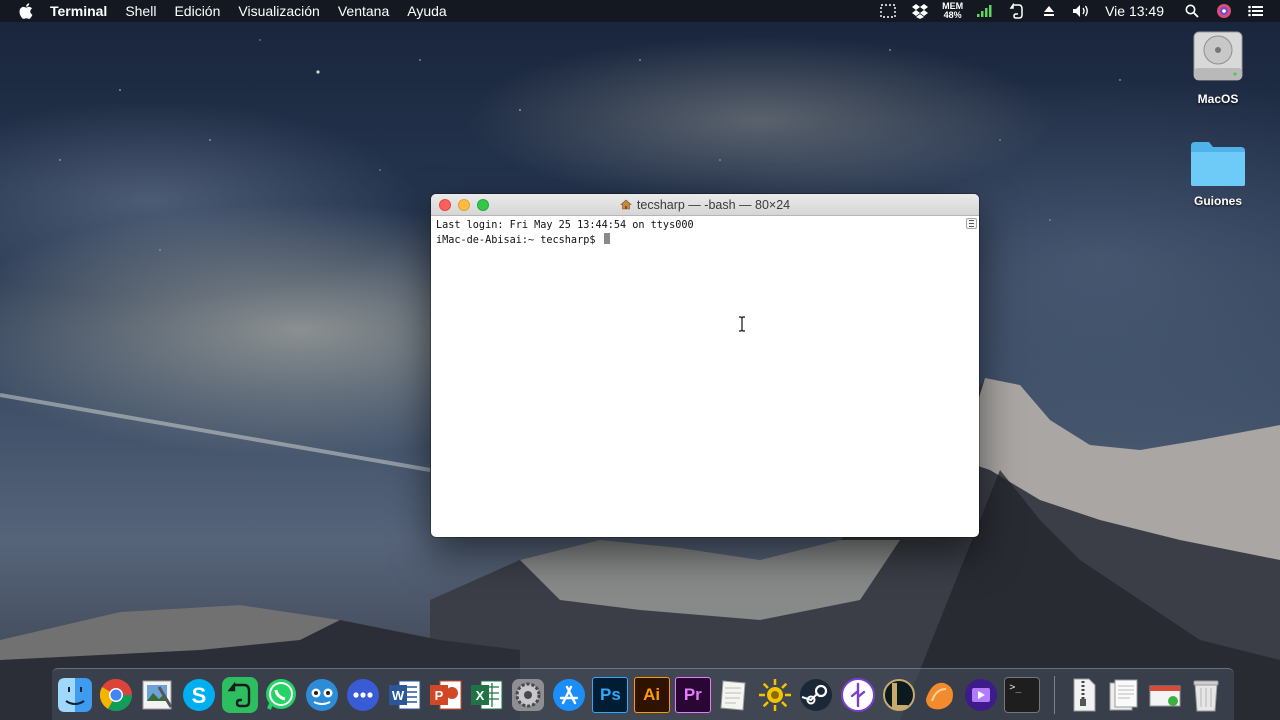 This screenshot has height=720, width=1280. What do you see at coordinates (438, 695) in the screenshot?
I see `powerpoint-letter: P` at bounding box center [438, 695].